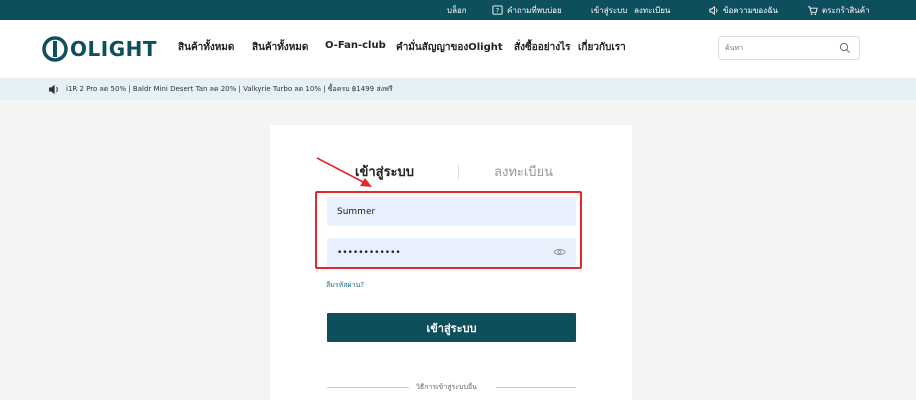 The image size is (916, 400). Describe the element at coordinates (536, 387) in the screenshot. I see `divider-right` at that location.